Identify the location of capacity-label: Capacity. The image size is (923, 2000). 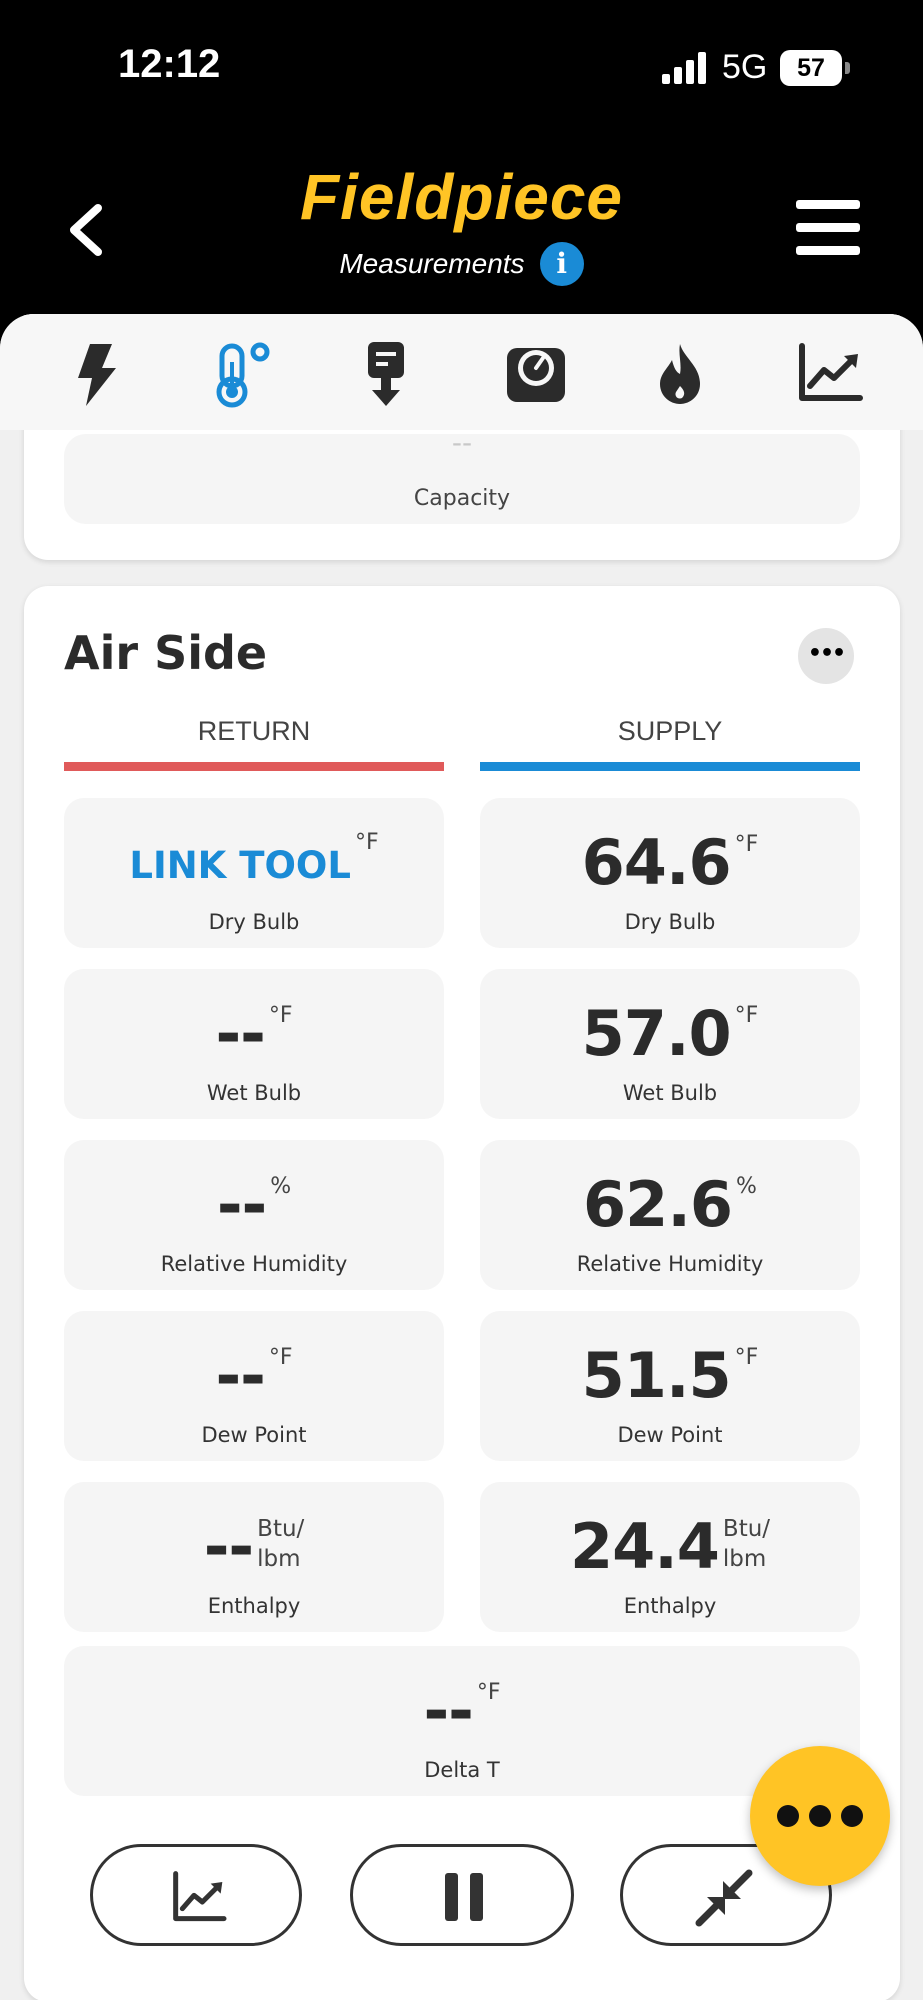
(462, 498).